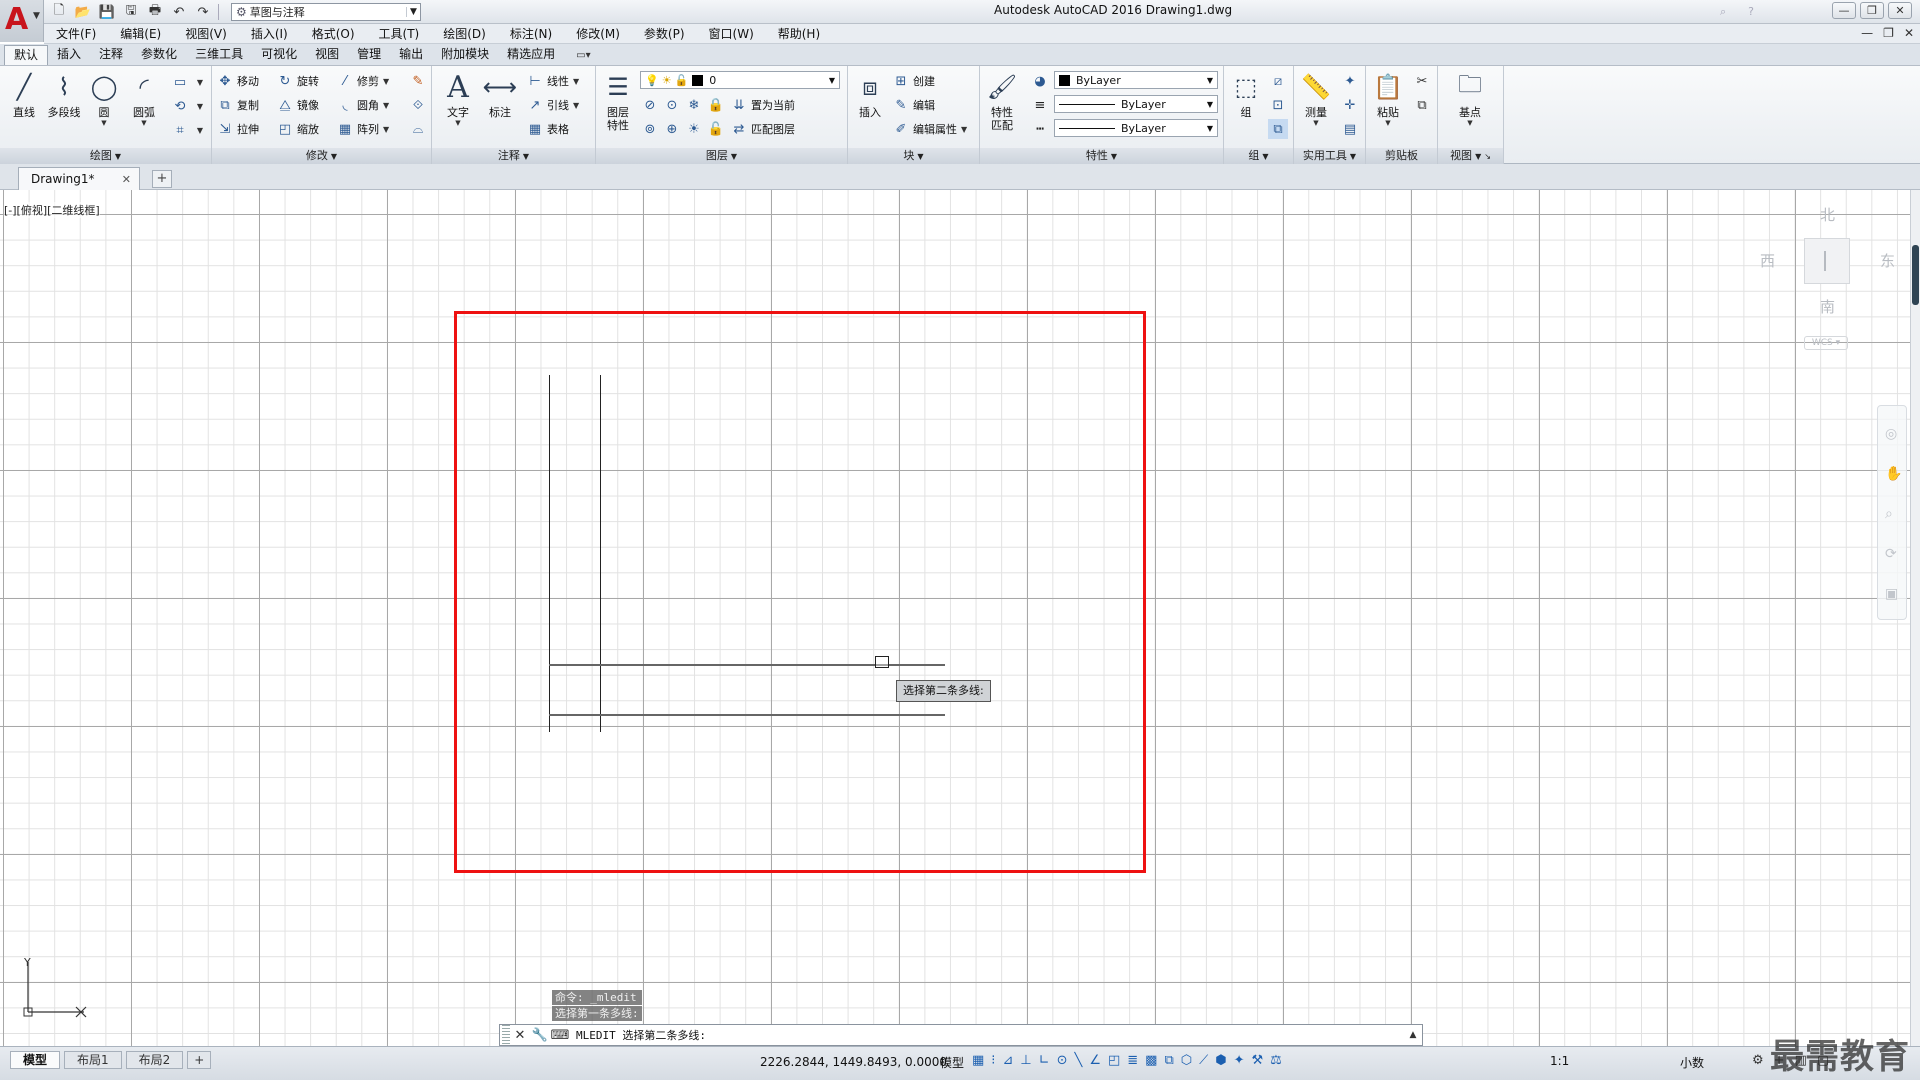 Image resolution: width=1920 pixels, height=1080 pixels. I want to click on trim-button: ⁄ 修剪 ▼, so click(362, 81).